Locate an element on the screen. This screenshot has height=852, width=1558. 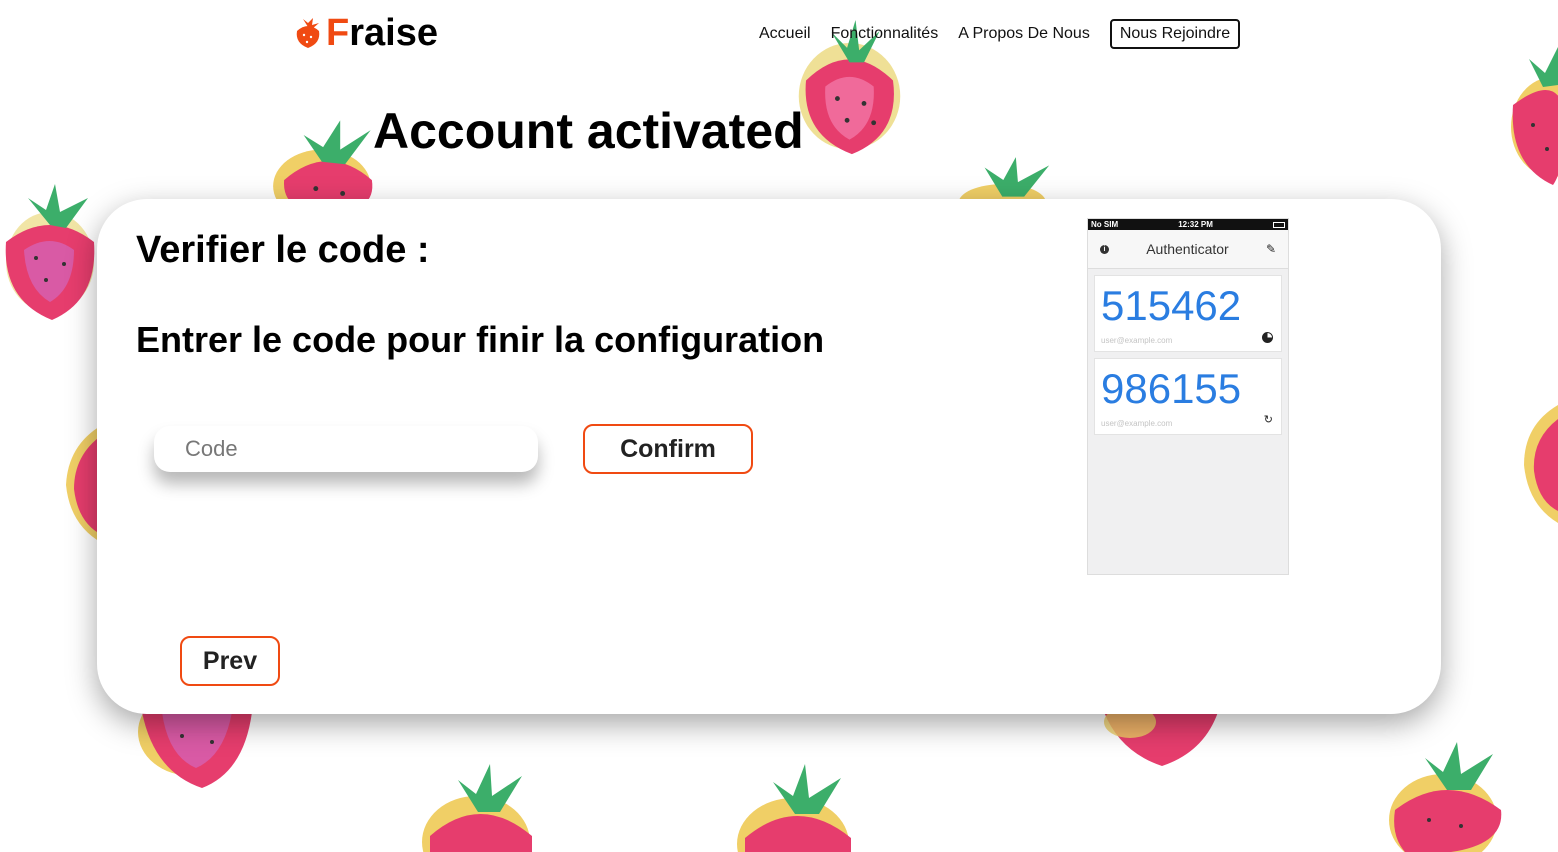
verify-title: Verifier le code : is located at coordinates (283, 250).